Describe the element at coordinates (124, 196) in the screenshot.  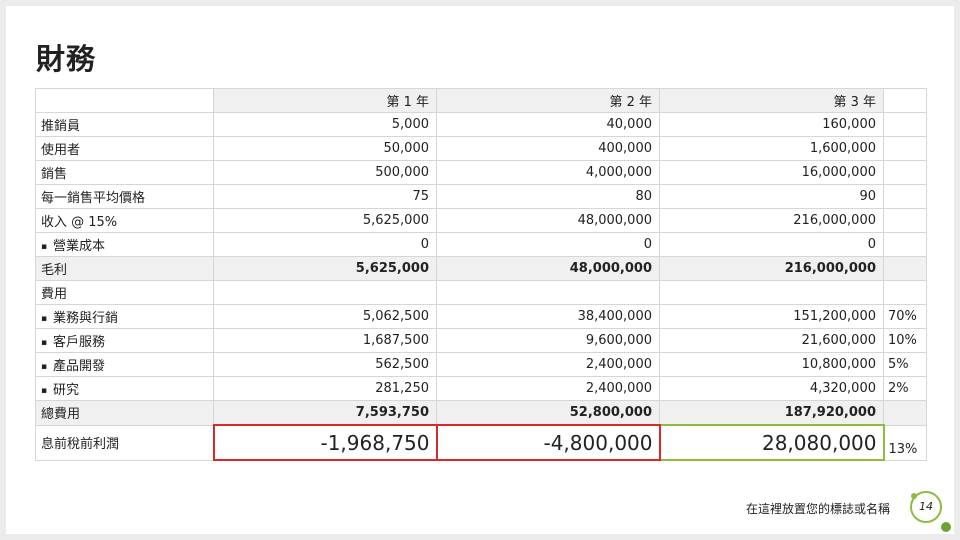
I see `row-label: 每一銷售平均價格` at that location.